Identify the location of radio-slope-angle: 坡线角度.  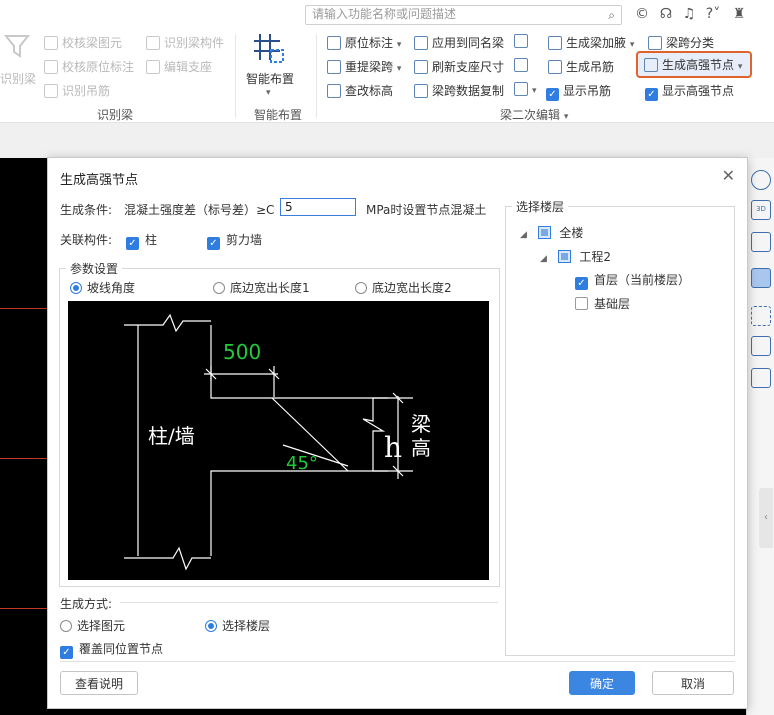
(102, 287).